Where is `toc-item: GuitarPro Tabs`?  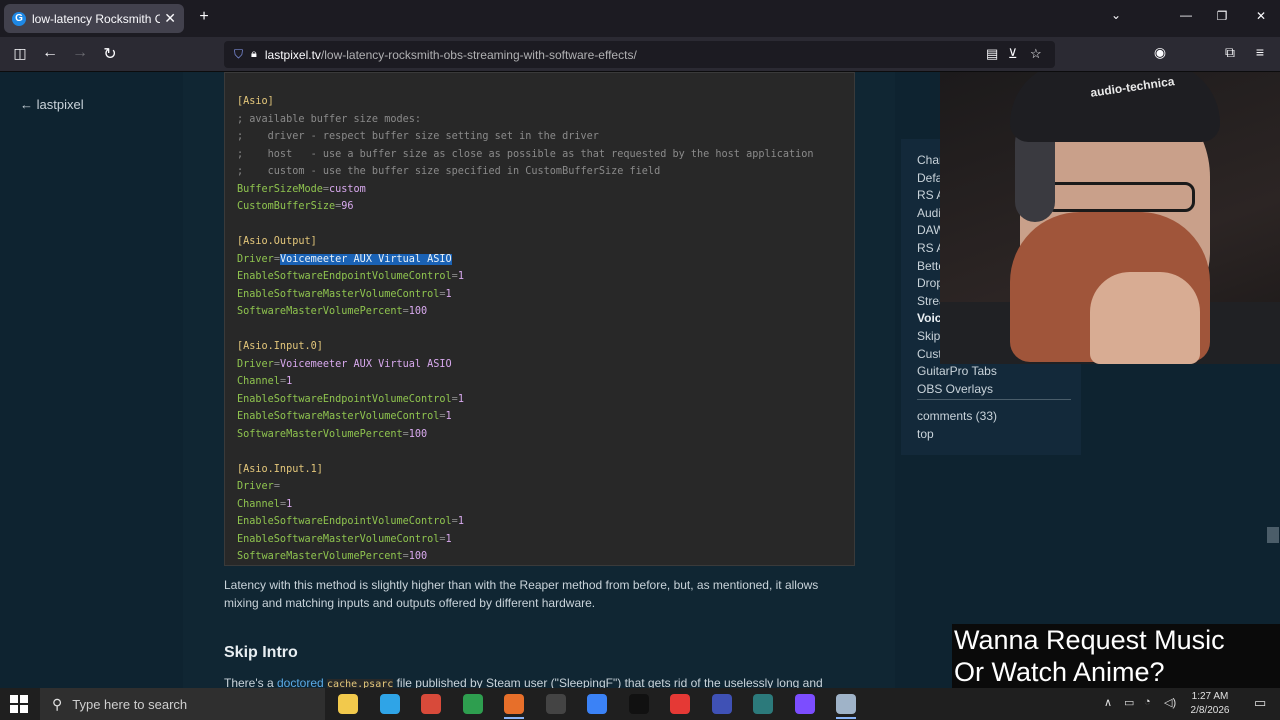 toc-item: GuitarPro Tabs is located at coordinates (957, 371).